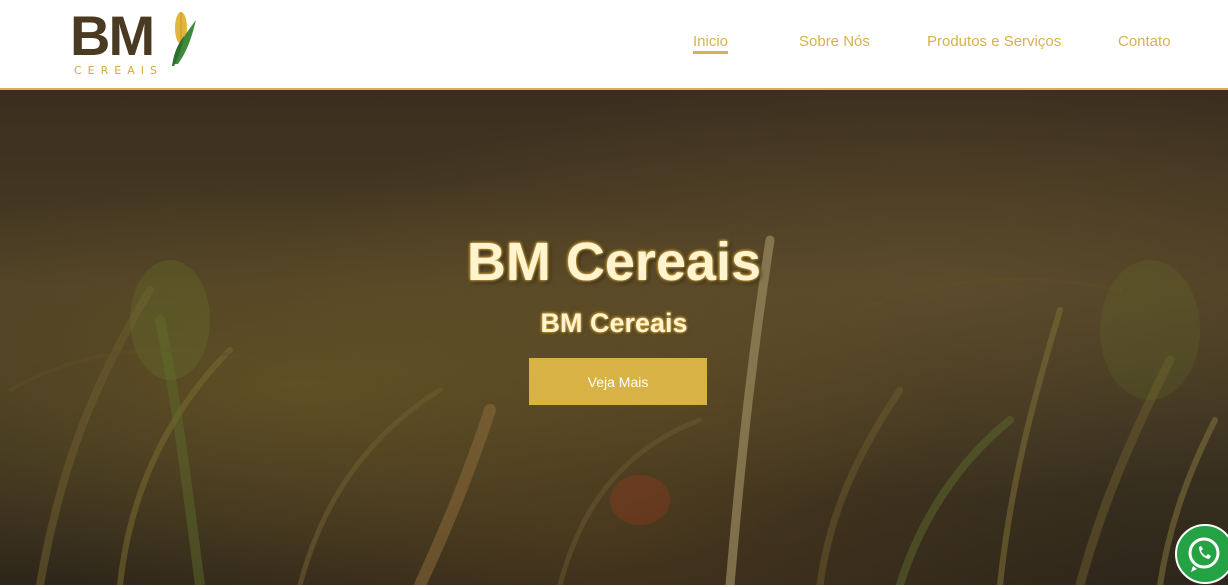  I want to click on hero-subtitle: BM Cereais, so click(614, 323).